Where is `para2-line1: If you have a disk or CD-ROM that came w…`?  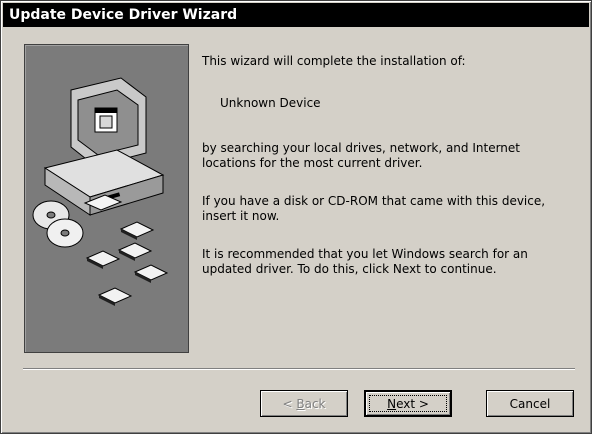 para2-line1: If you have a disk or CD-ROM that came w… is located at coordinates (374, 201).